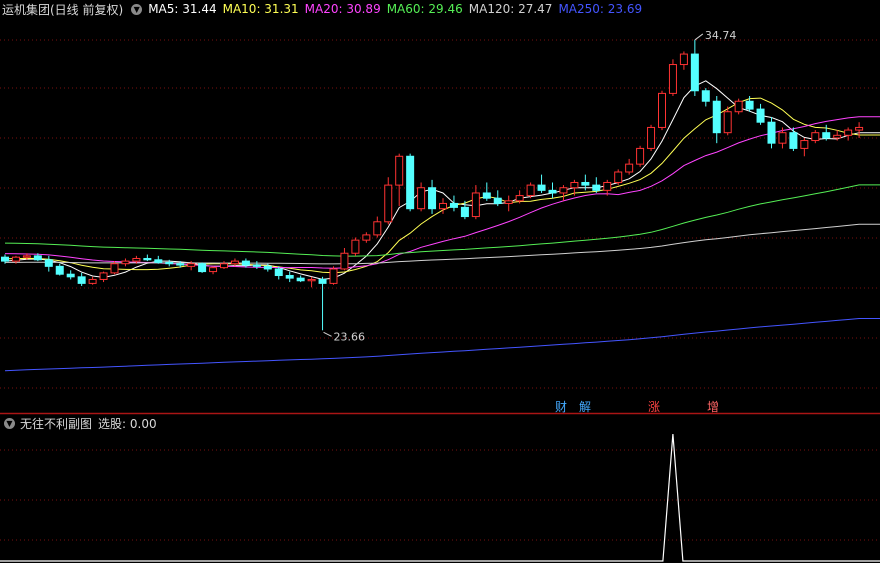 This screenshot has width=880, height=563. I want to click on low-price-label: 23.66, so click(350, 336).